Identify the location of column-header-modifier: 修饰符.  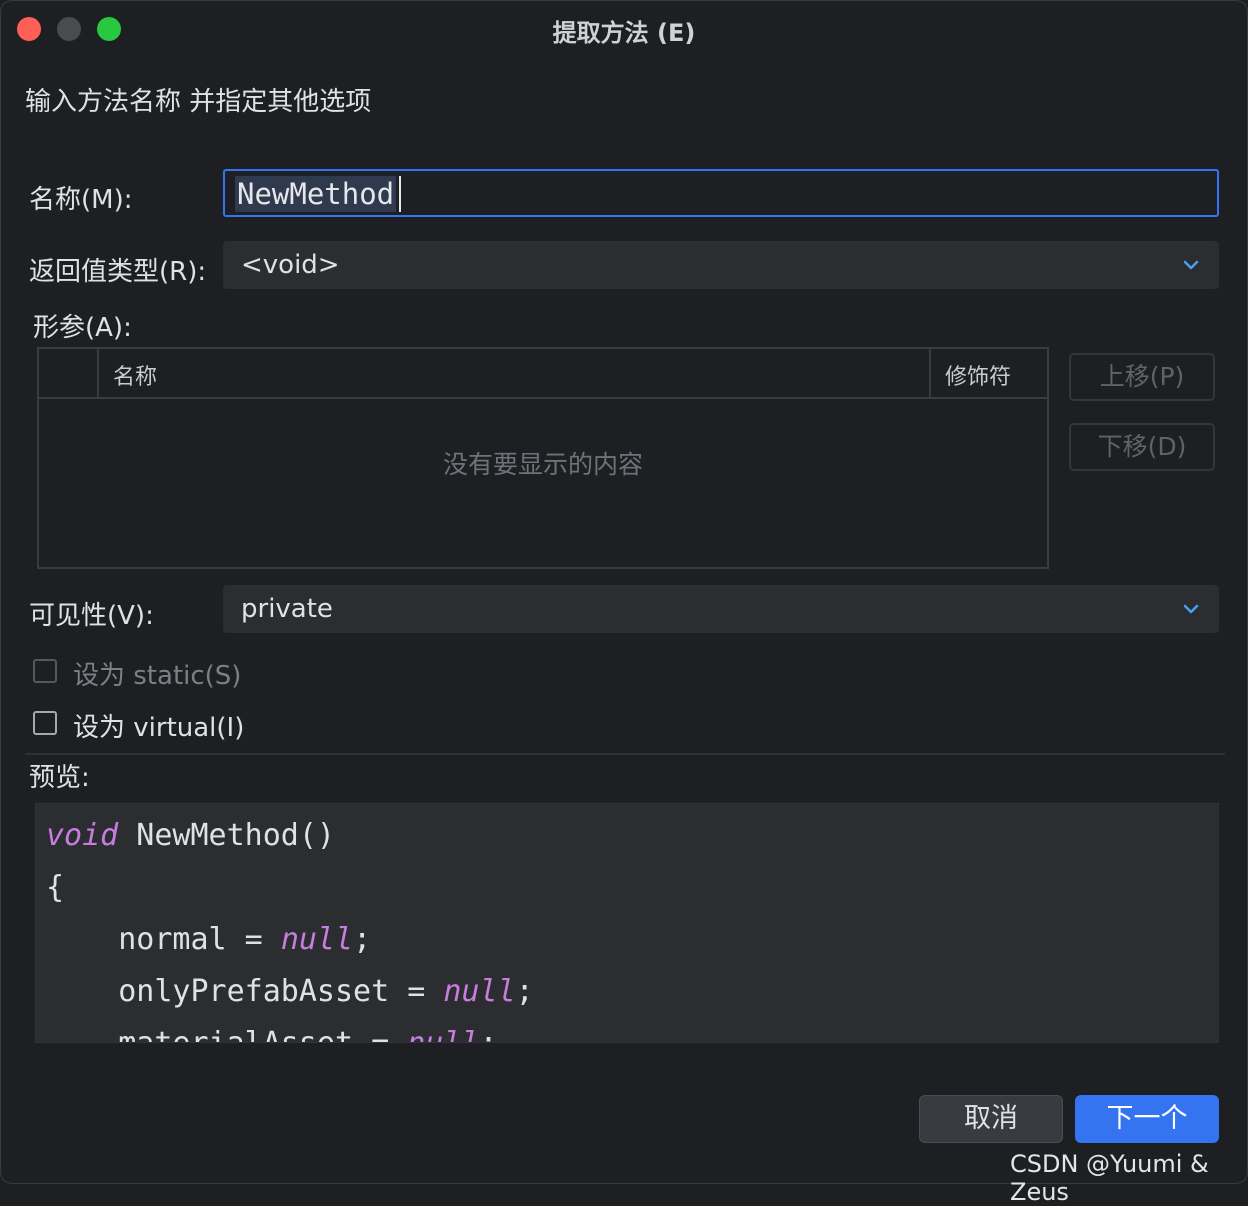
(978, 375).